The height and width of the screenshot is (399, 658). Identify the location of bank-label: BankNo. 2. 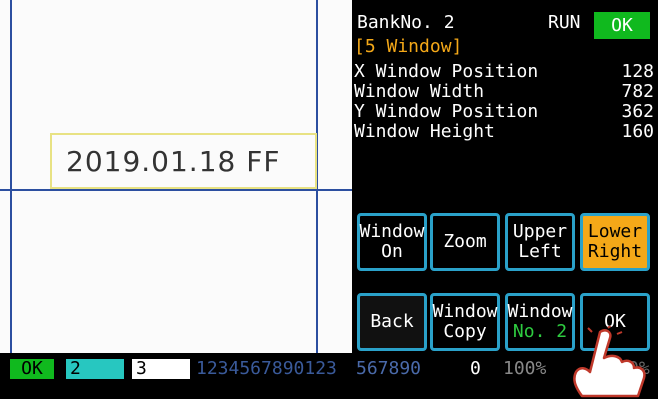
(406, 22).